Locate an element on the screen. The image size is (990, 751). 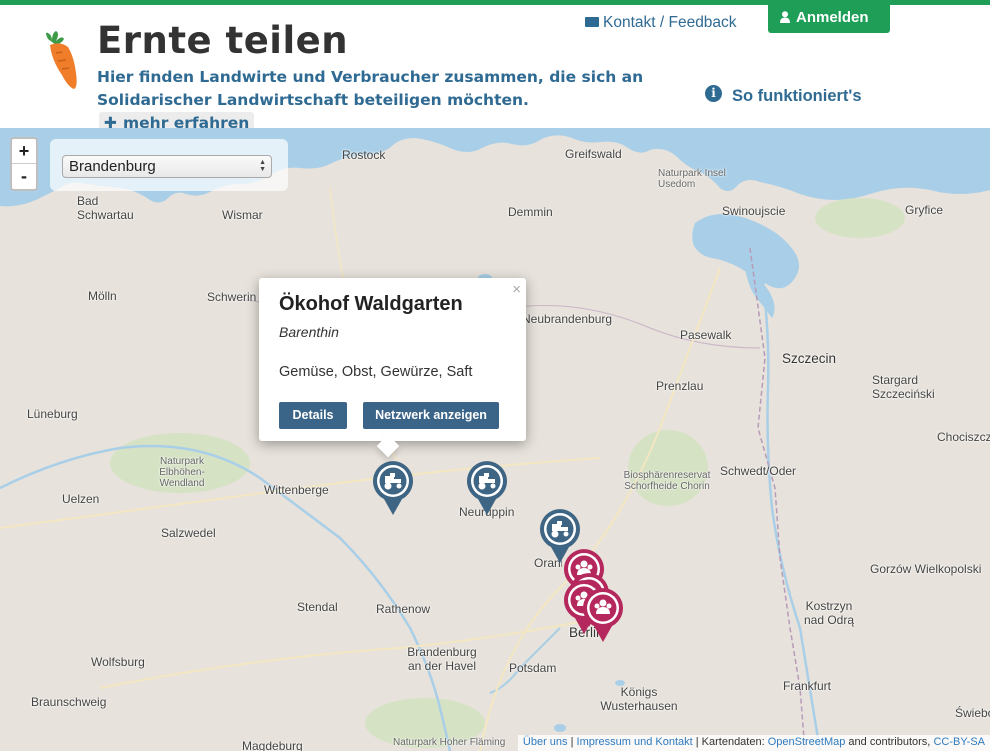
region-select: Brandenburg ▲ ▼ is located at coordinates (167, 166).